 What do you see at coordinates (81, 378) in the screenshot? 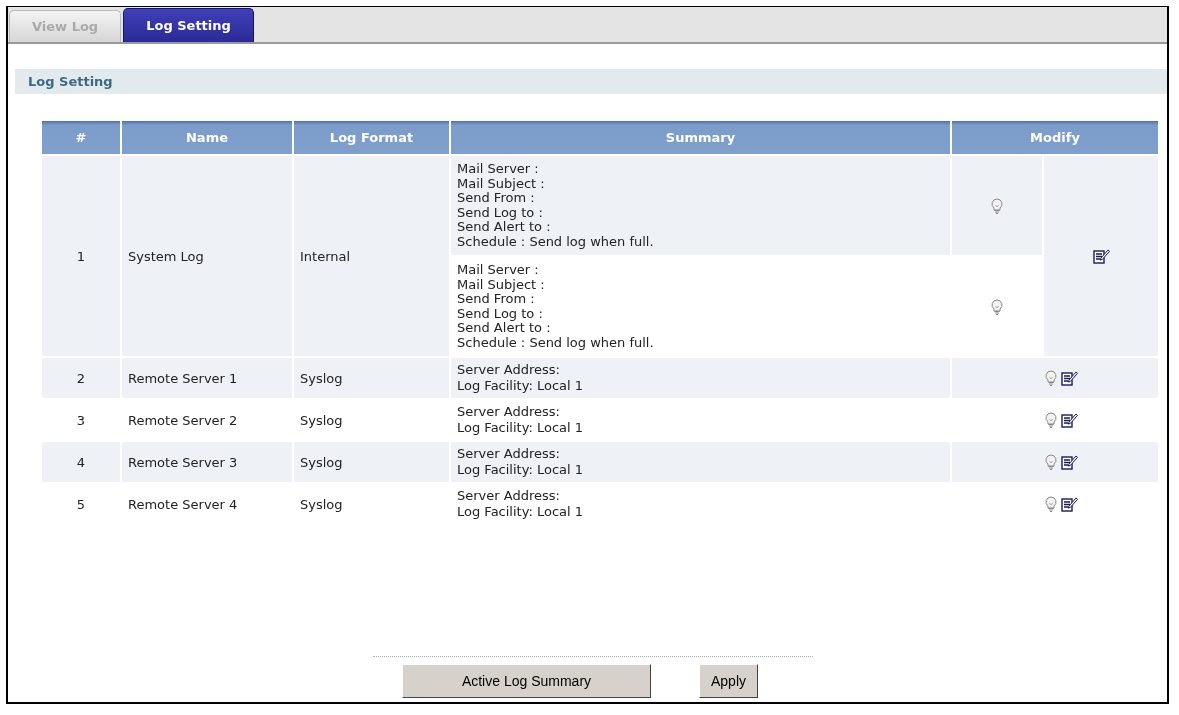
I see `table-cell: 2` at bounding box center [81, 378].